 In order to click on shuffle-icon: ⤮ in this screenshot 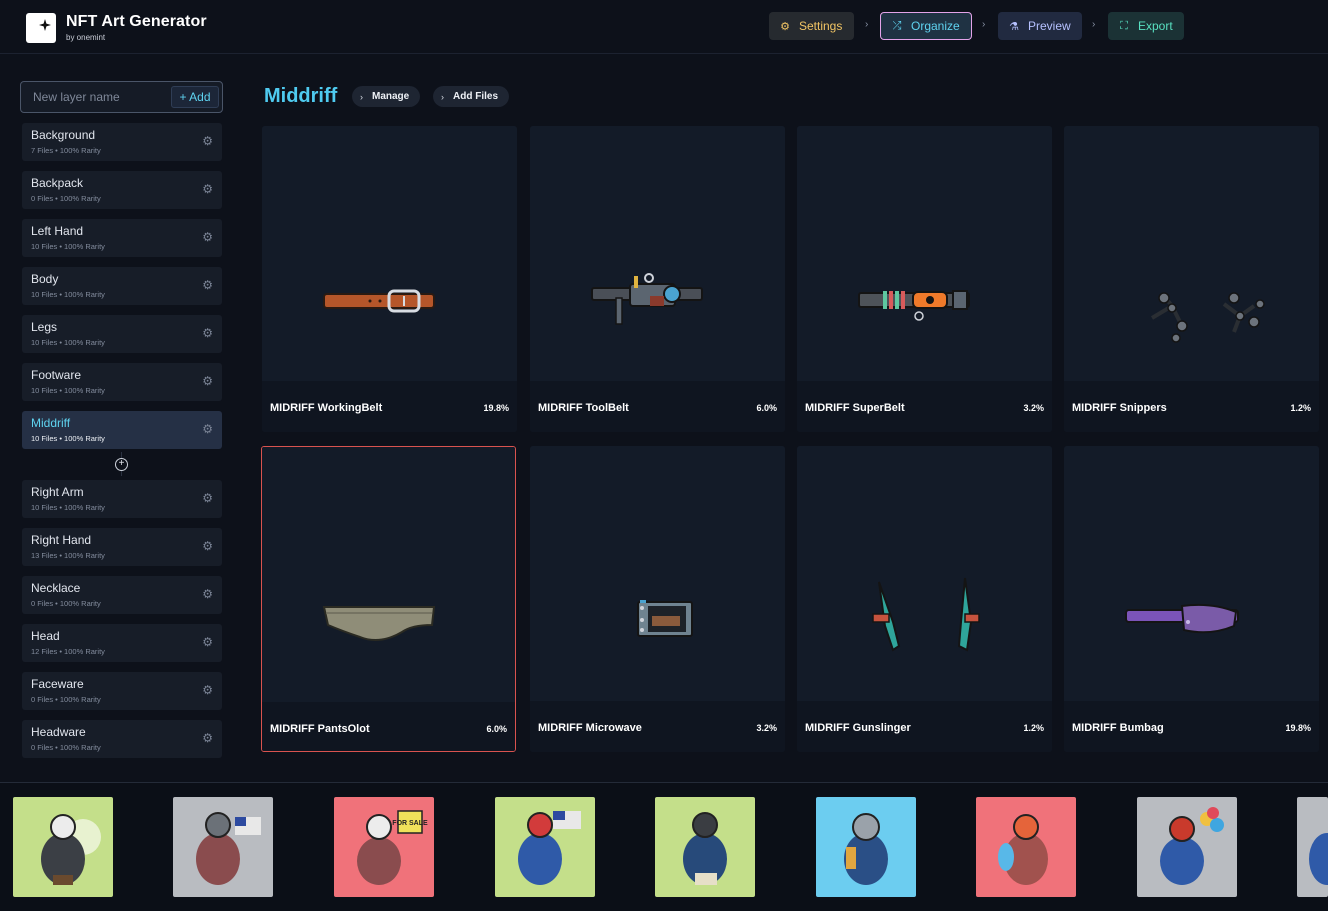, I will do `click(897, 25)`.